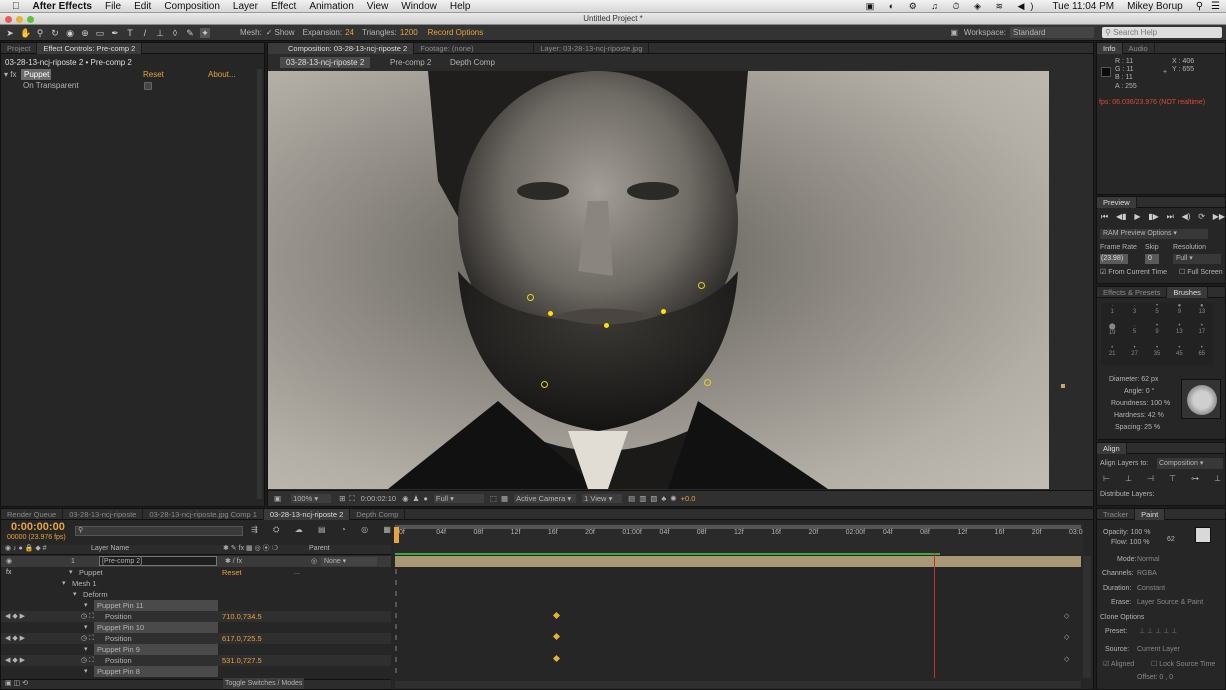  I want to click on timeline-graph-area, so click(738, 622).